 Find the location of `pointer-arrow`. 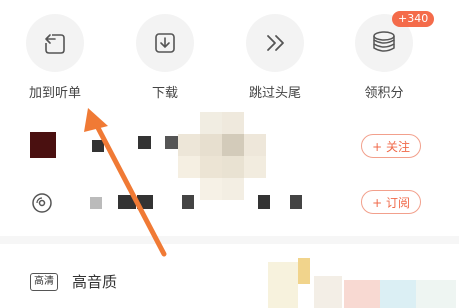

pointer-arrow is located at coordinates (125, 182).